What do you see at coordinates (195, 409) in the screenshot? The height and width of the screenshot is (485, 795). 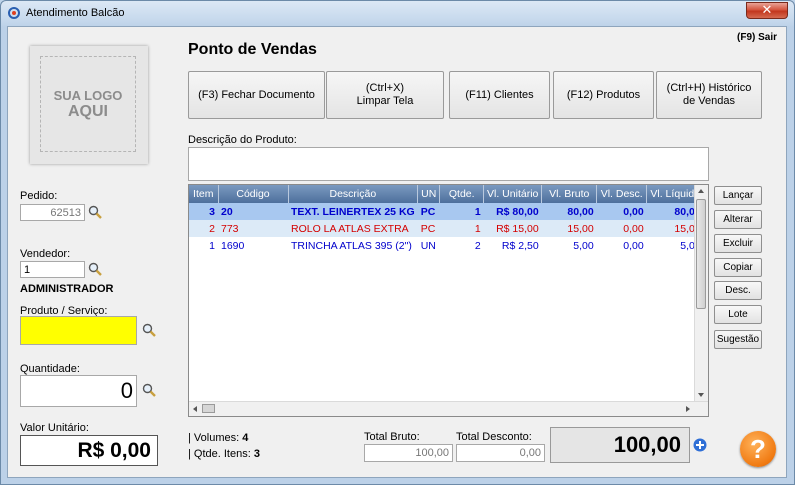 I see `scroll-left-icon` at bounding box center [195, 409].